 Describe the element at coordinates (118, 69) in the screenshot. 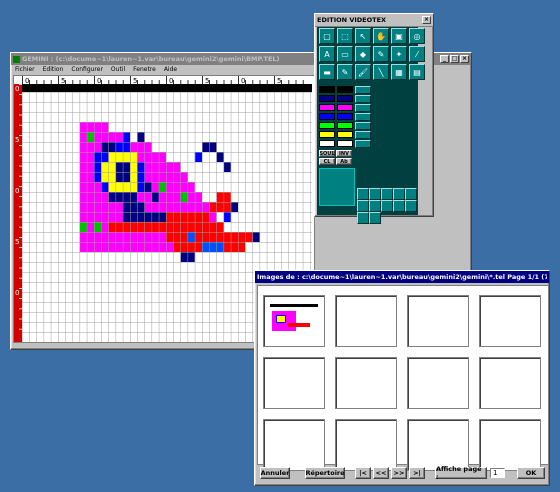

I see `menu-outil: Outil` at that location.